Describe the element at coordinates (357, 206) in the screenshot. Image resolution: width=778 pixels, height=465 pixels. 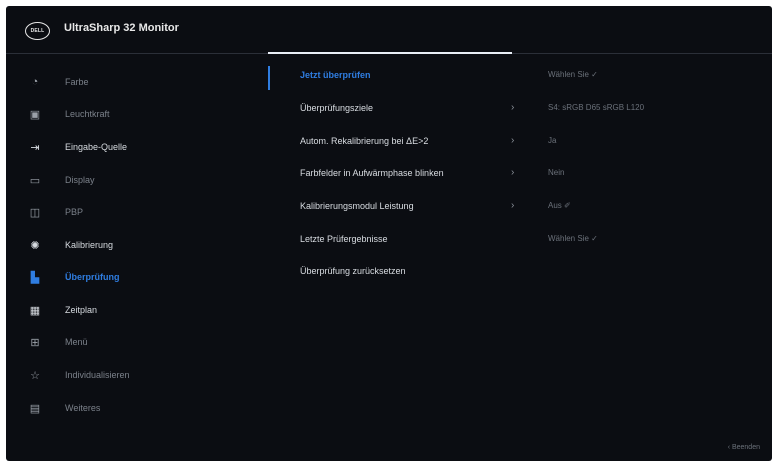
I see `row-kalibrierungsmodul-leistung: Kalibrierungsmodul Leistung` at that location.